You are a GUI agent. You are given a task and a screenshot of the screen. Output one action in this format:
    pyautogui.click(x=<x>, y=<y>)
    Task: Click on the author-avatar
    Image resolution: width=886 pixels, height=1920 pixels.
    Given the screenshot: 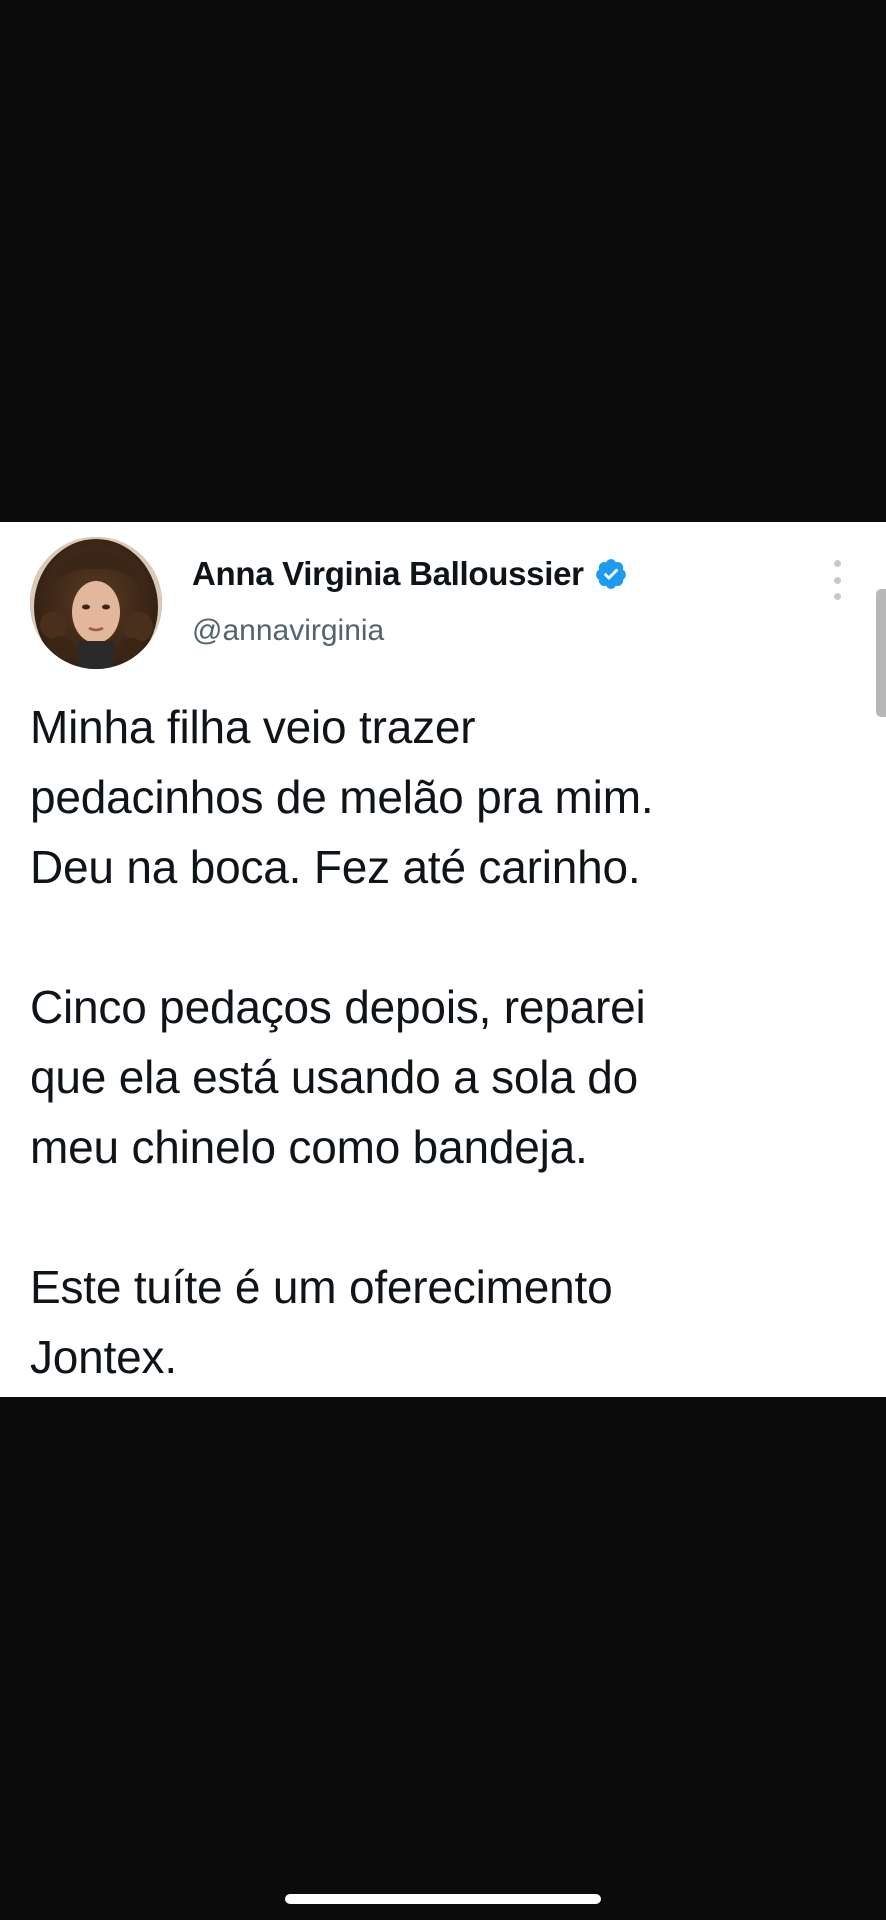 What is the action you would take?
    pyautogui.click(x=96, y=603)
    